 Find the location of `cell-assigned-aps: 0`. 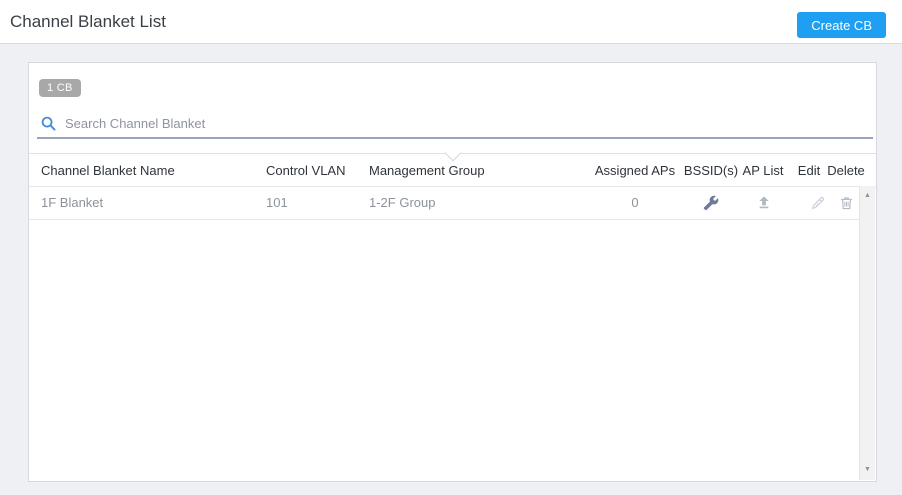

cell-assigned-aps: 0 is located at coordinates (635, 202).